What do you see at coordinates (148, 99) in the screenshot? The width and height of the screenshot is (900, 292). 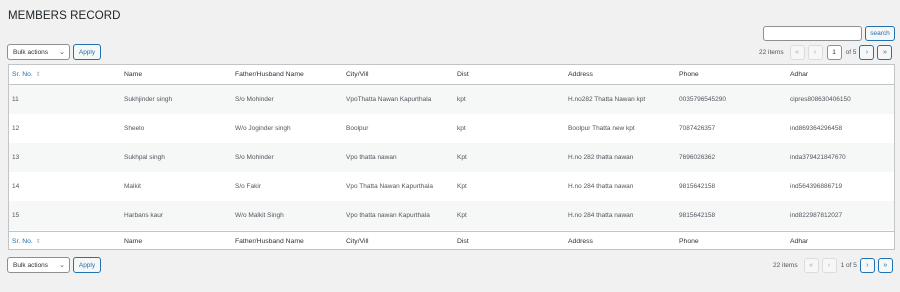 I see `cell-name: Sukhjinder singh` at bounding box center [148, 99].